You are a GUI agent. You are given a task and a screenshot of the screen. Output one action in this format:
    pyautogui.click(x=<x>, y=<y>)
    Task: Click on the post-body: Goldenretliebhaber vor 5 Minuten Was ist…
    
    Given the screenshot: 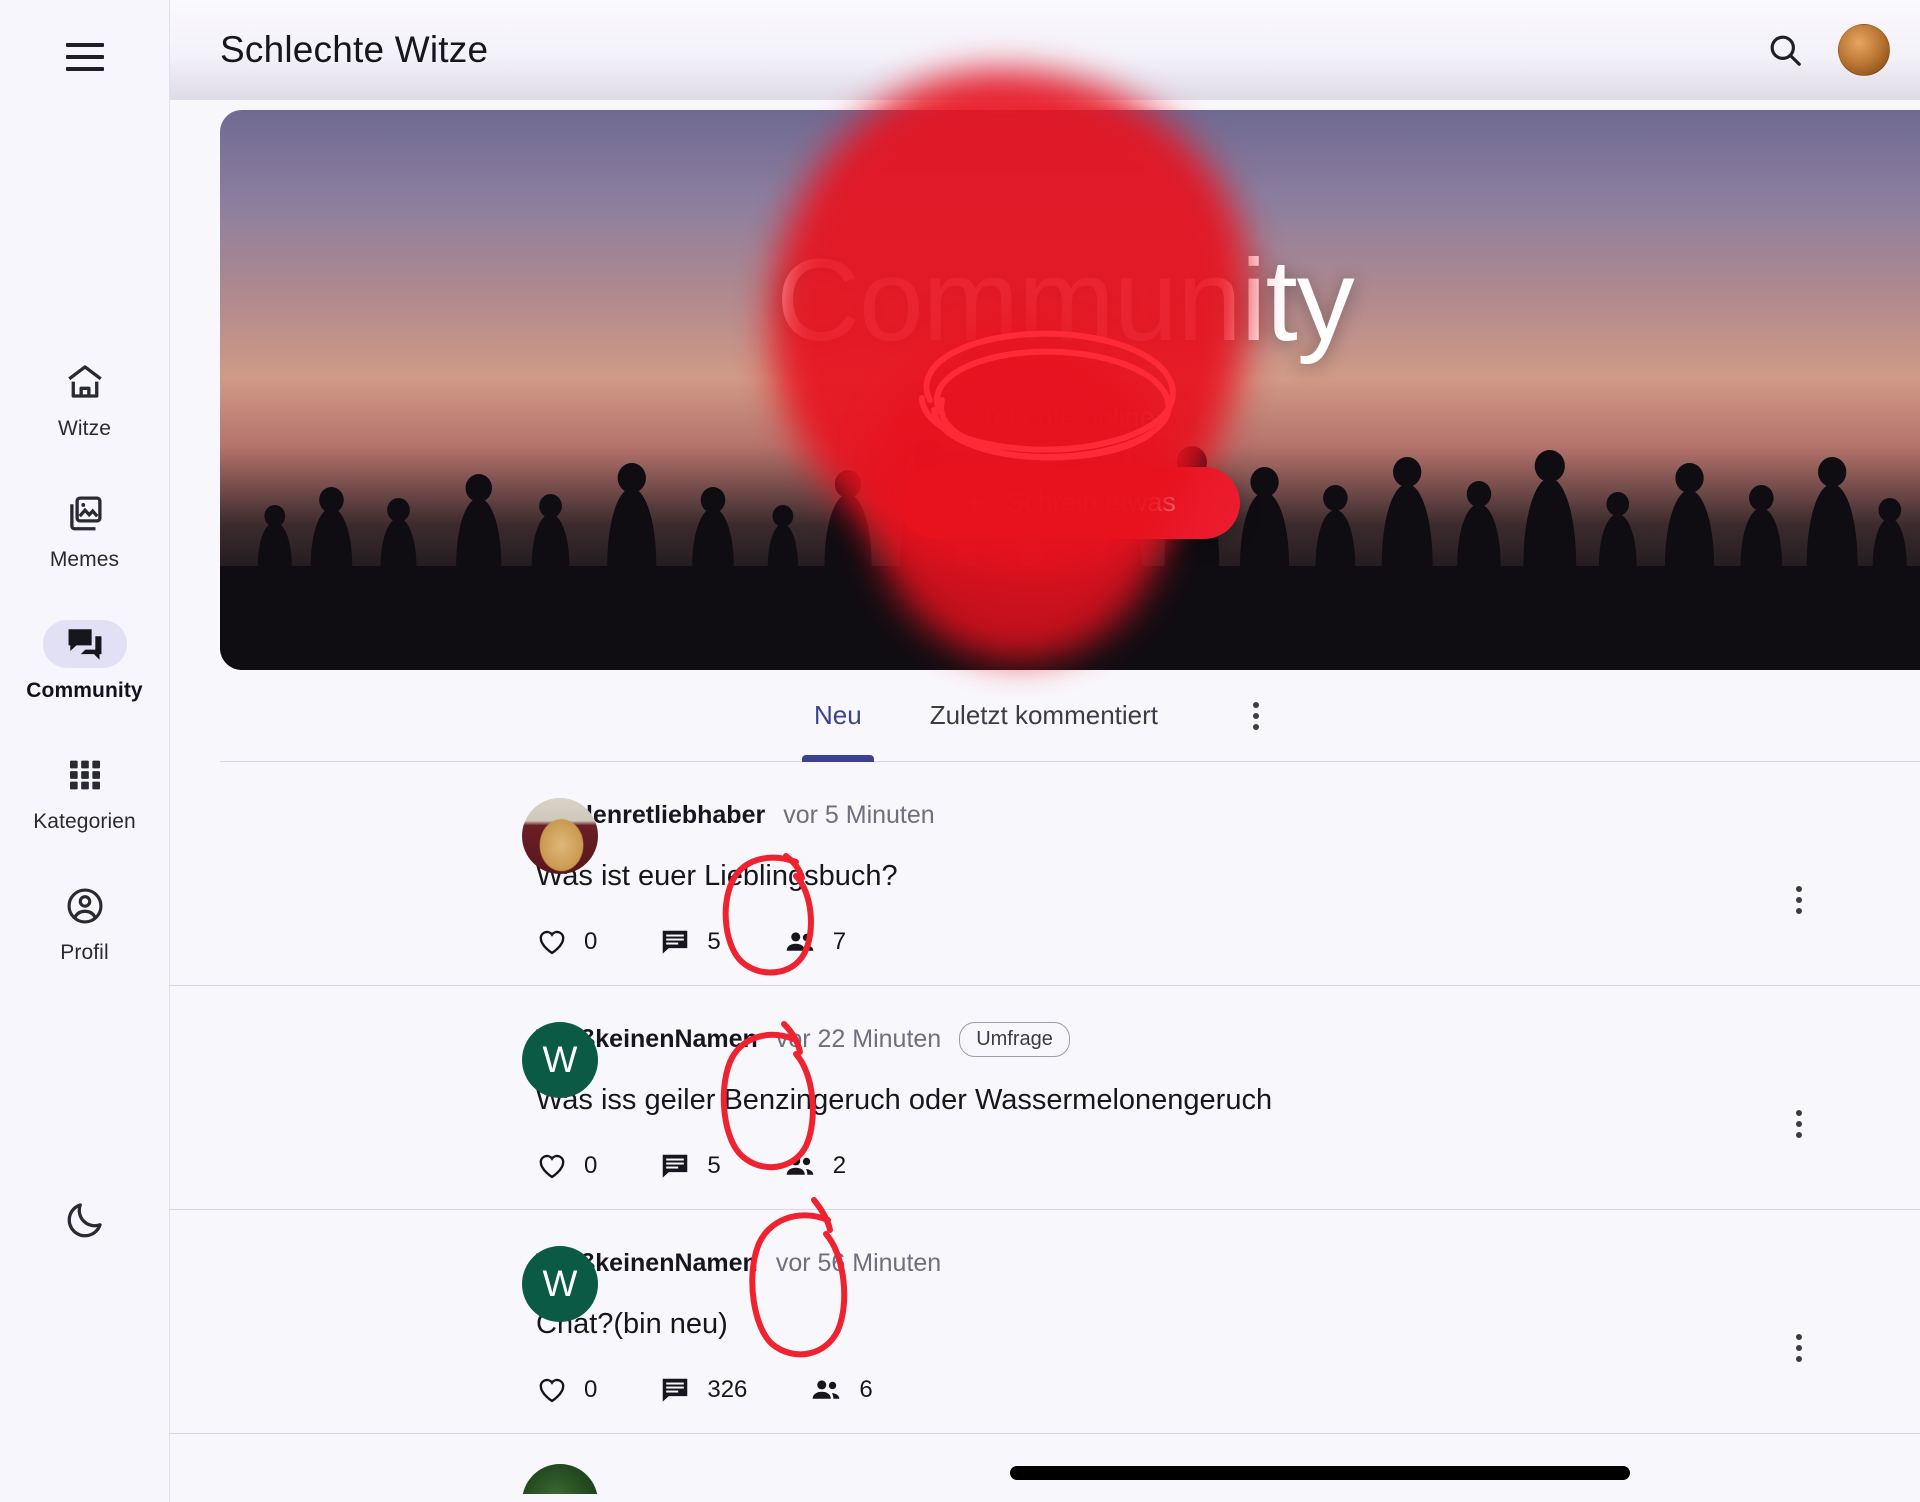 What is the action you would take?
    pyautogui.click(x=1140, y=877)
    